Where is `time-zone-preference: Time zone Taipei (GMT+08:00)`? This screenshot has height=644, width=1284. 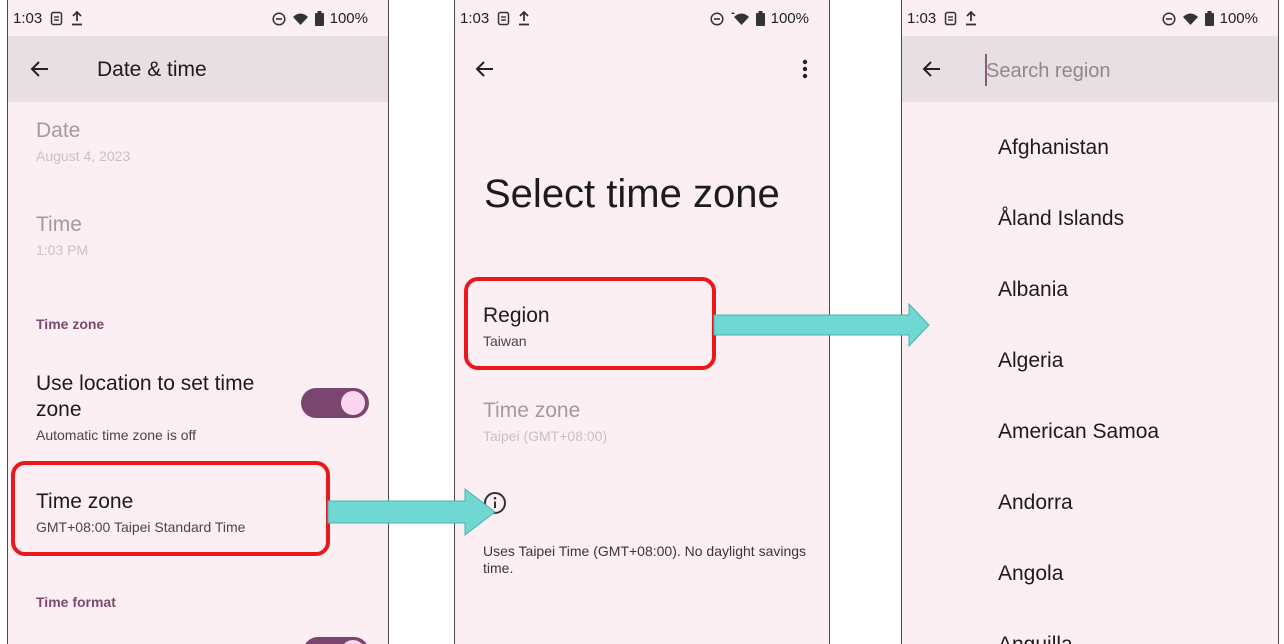
time-zone-preference: Time zone Taipei (GMT+08:00) is located at coordinates (648, 421).